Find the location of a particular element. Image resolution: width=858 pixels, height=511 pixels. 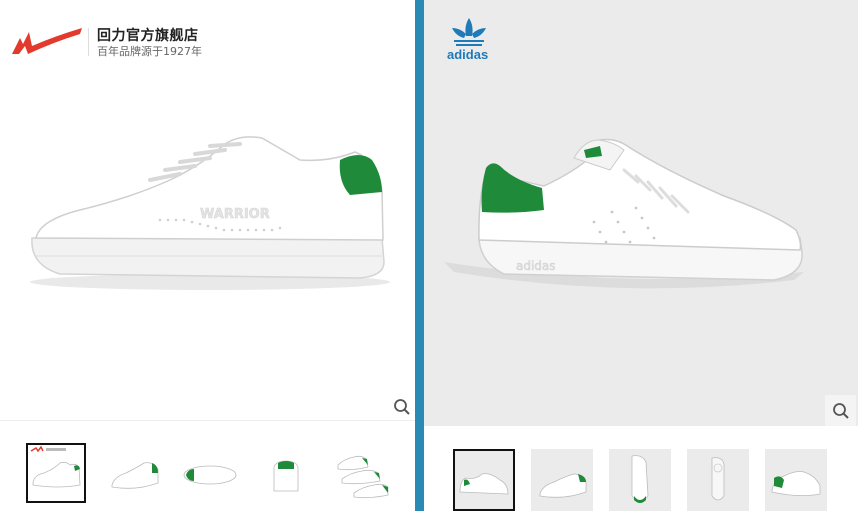

sole-mark: adidas is located at coordinates (536, 266).